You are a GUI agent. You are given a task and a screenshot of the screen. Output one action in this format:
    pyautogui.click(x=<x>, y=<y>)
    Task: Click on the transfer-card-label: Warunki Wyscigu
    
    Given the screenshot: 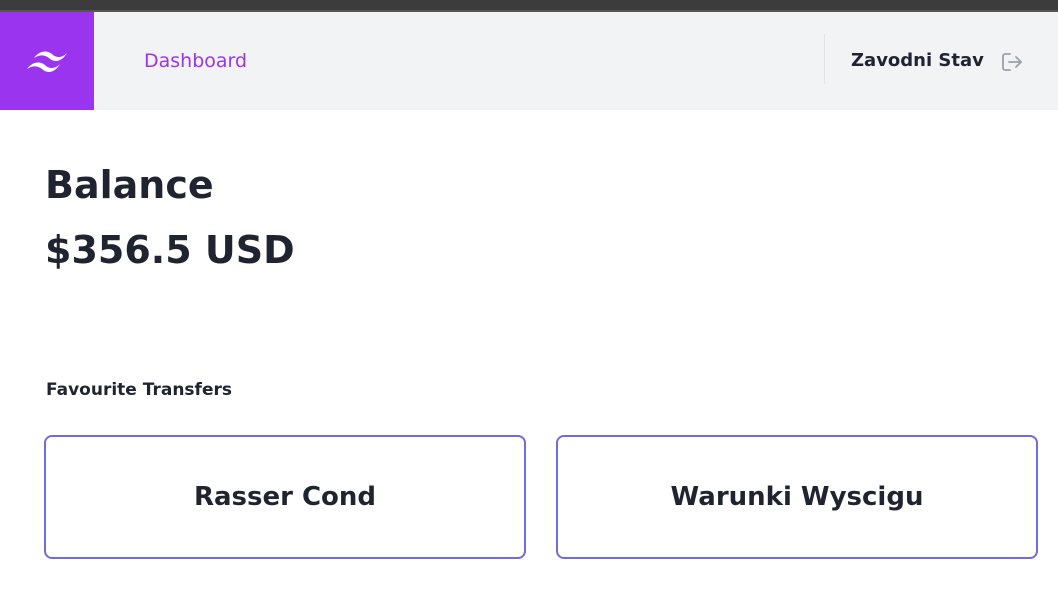 What is the action you would take?
    pyautogui.click(x=797, y=497)
    